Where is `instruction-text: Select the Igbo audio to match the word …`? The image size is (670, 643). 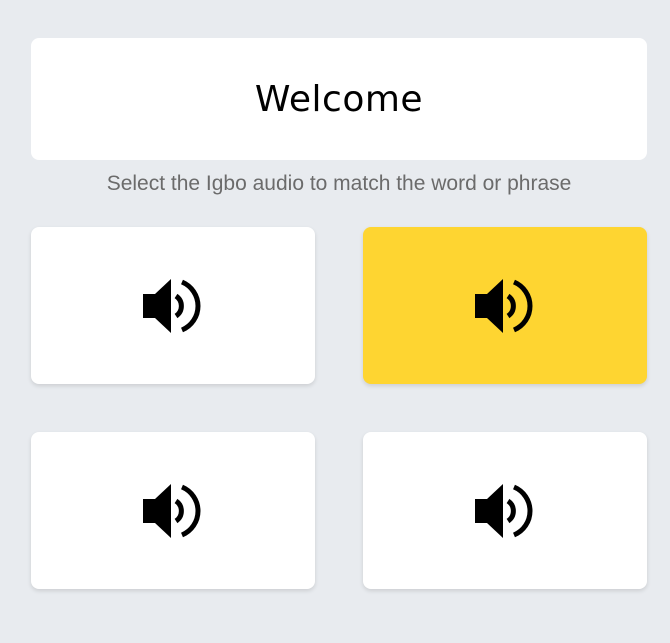
instruction-text: Select the Igbo audio to match the word … is located at coordinates (339, 183).